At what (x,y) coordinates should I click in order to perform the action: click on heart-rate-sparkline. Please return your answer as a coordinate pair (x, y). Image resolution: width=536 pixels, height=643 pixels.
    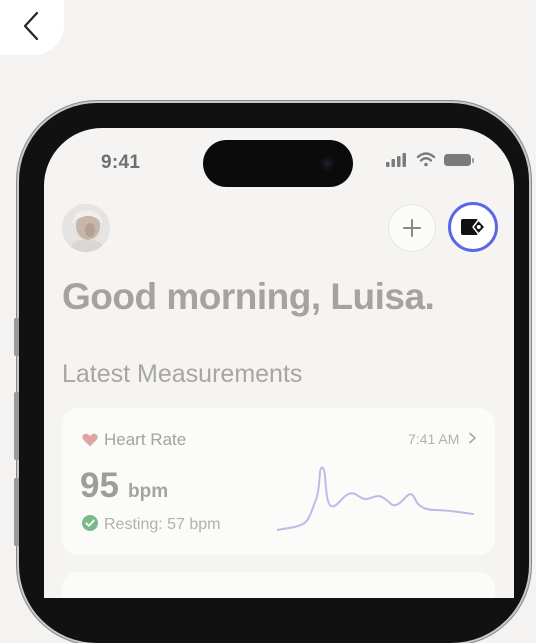
    Looking at the image, I should click on (375, 498).